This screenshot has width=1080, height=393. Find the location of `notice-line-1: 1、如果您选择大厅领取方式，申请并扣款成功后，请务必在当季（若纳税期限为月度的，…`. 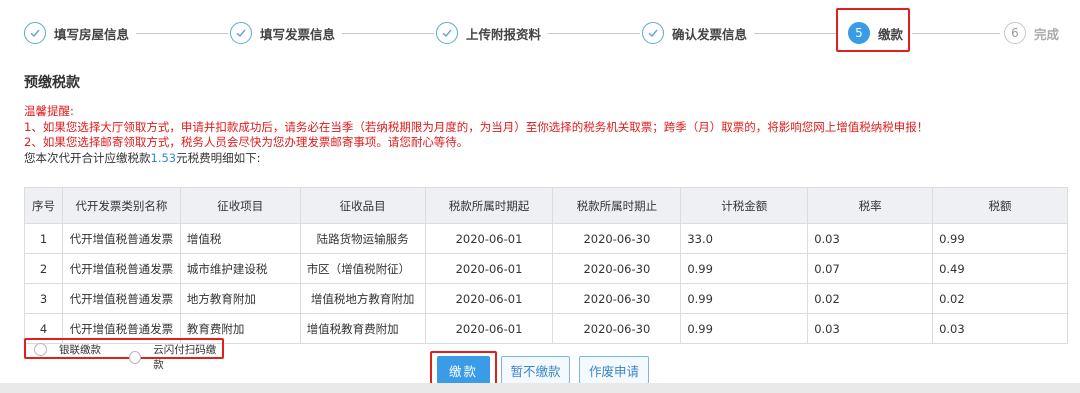

notice-line-1: 1、如果您选择大厅领取方式，申请并扣款成功后，请务必在当季（若纳税期限为月度的，… is located at coordinates (476, 126).